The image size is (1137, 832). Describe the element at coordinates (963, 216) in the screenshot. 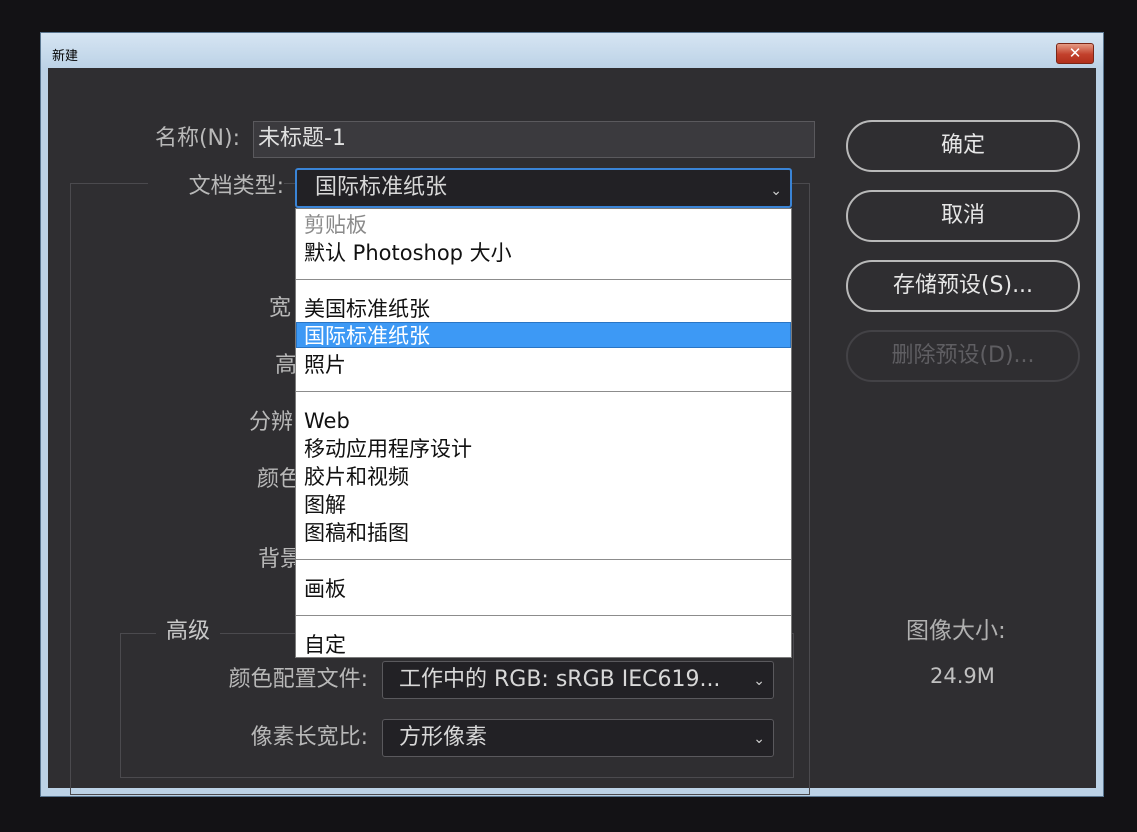

I see `cancel-button: 取消` at that location.